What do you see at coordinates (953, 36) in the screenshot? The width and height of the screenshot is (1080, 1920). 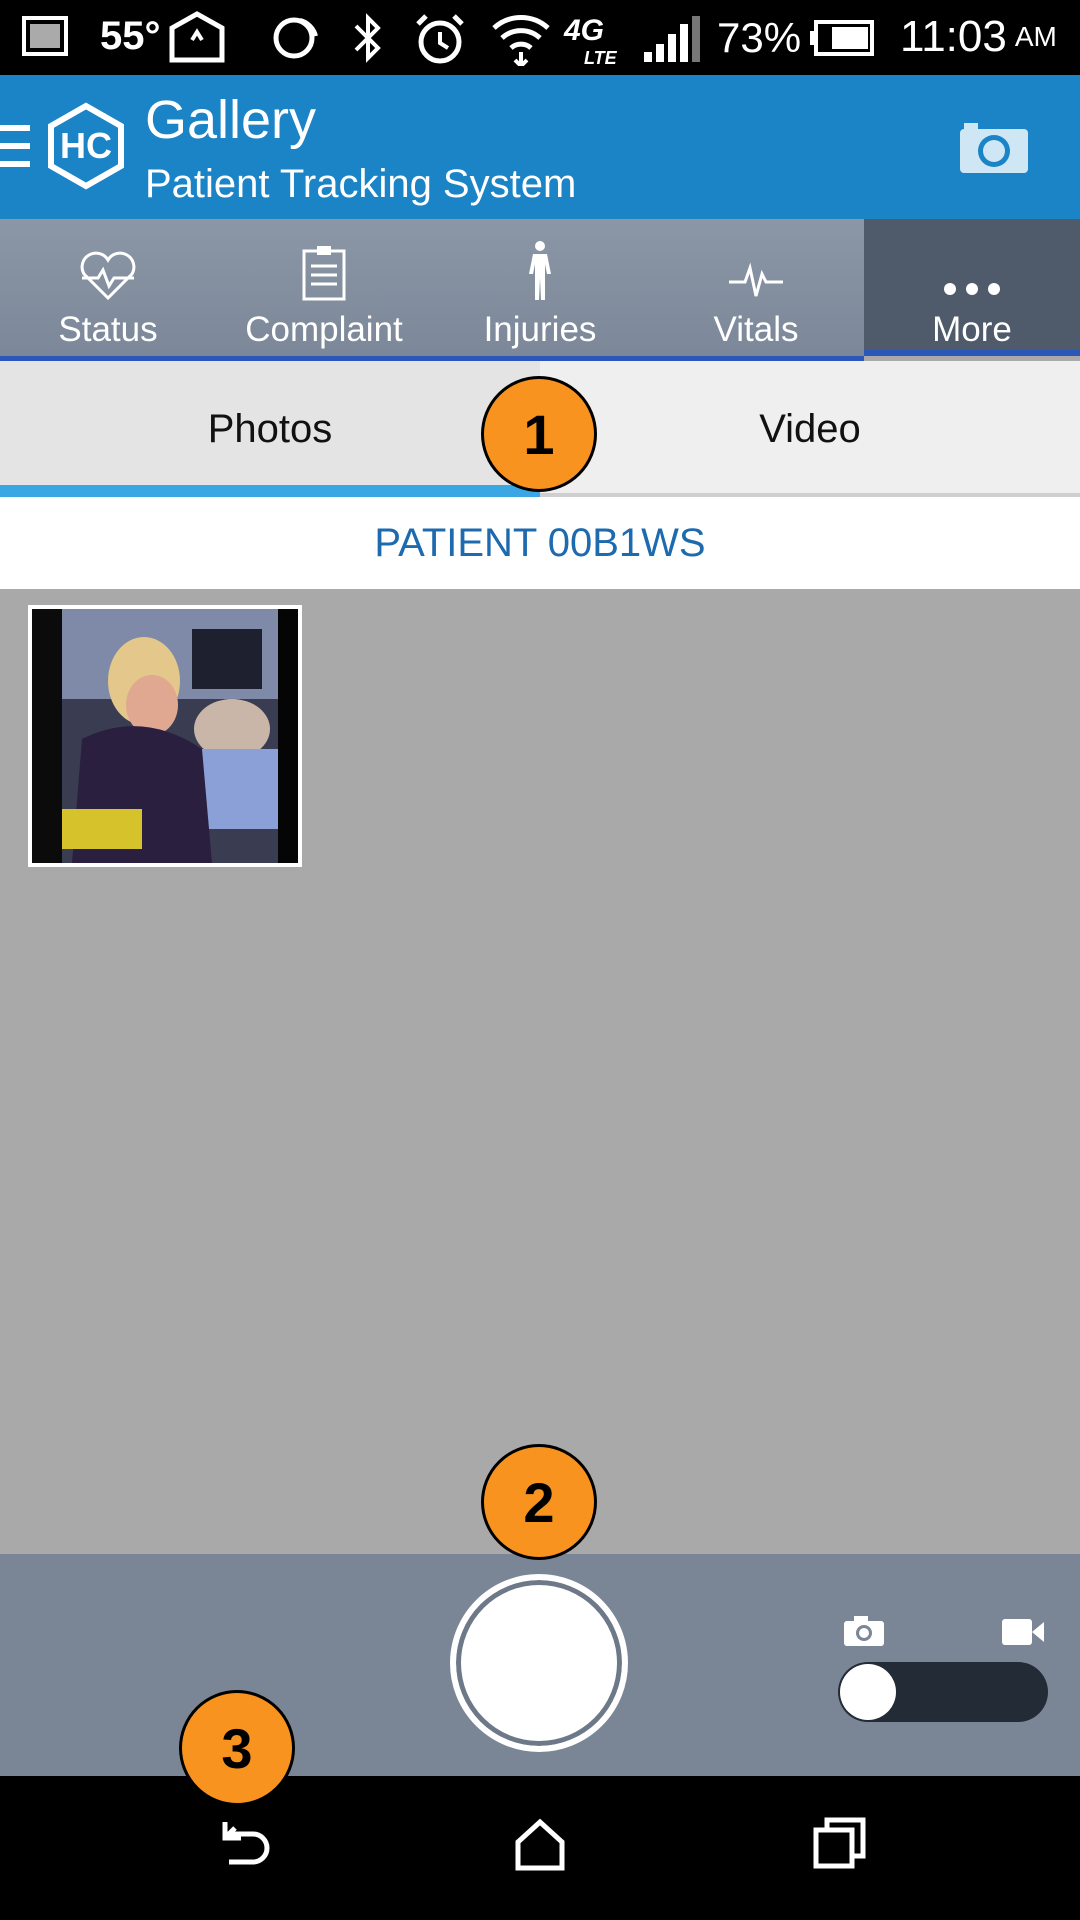 I see `clock-time: 11:03` at bounding box center [953, 36].